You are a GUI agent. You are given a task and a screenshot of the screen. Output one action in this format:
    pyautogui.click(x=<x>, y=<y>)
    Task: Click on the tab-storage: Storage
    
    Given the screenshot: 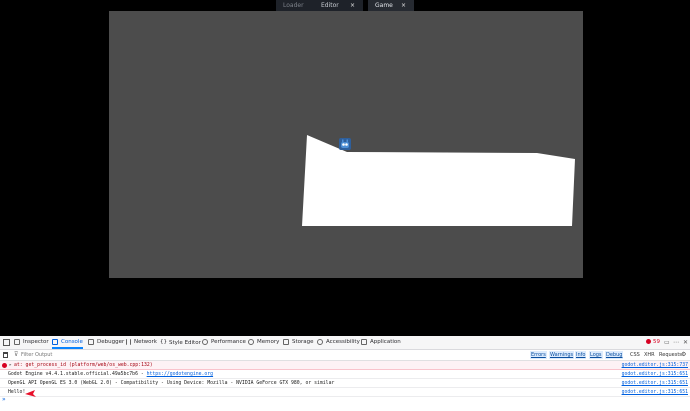 What is the action you would take?
    pyautogui.click(x=298, y=342)
    